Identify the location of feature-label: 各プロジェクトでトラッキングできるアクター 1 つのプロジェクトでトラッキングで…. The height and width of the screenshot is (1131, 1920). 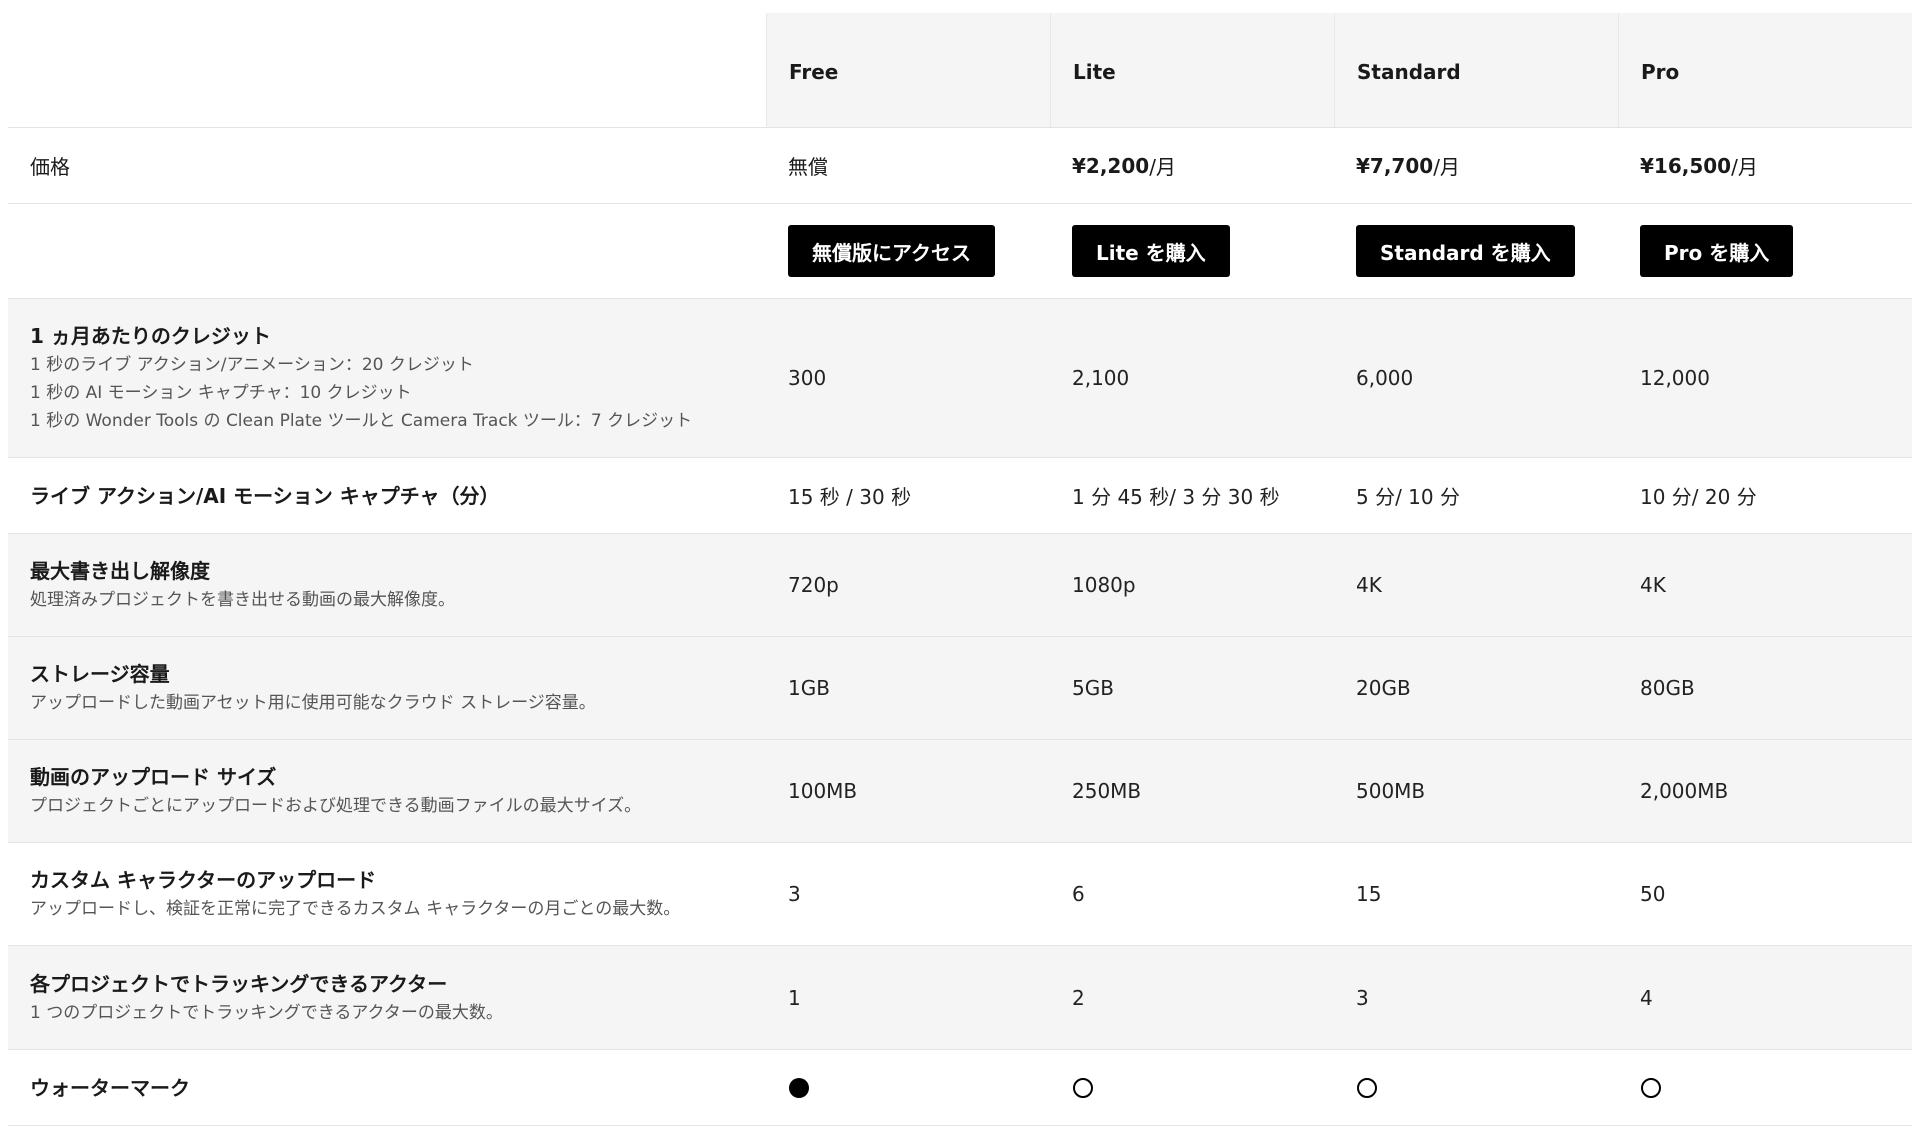
(387, 997).